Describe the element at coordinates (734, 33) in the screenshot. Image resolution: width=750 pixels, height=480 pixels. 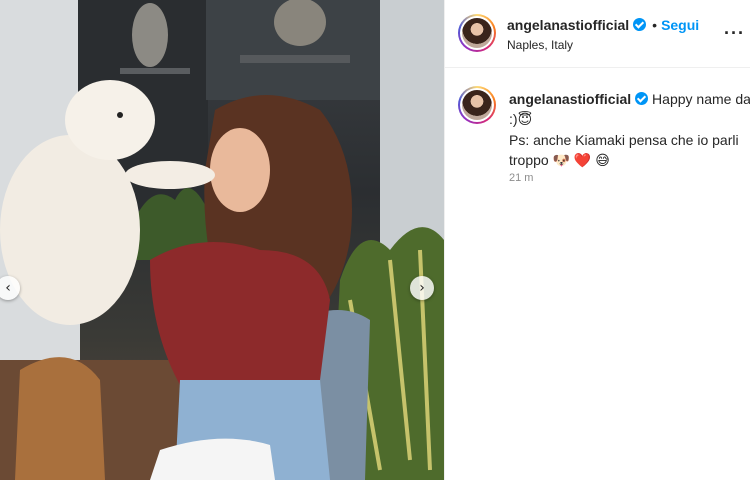
I see `more-options-icon: ···` at that location.